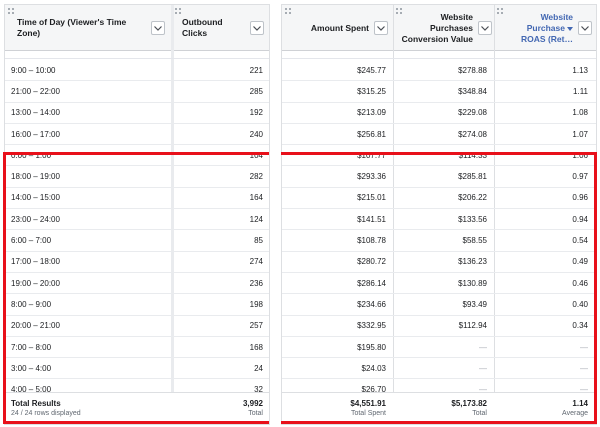 This screenshot has height=427, width=600. Describe the element at coordinates (580, 113) in the screenshot. I see `roas-cell: 1.08` at that location.